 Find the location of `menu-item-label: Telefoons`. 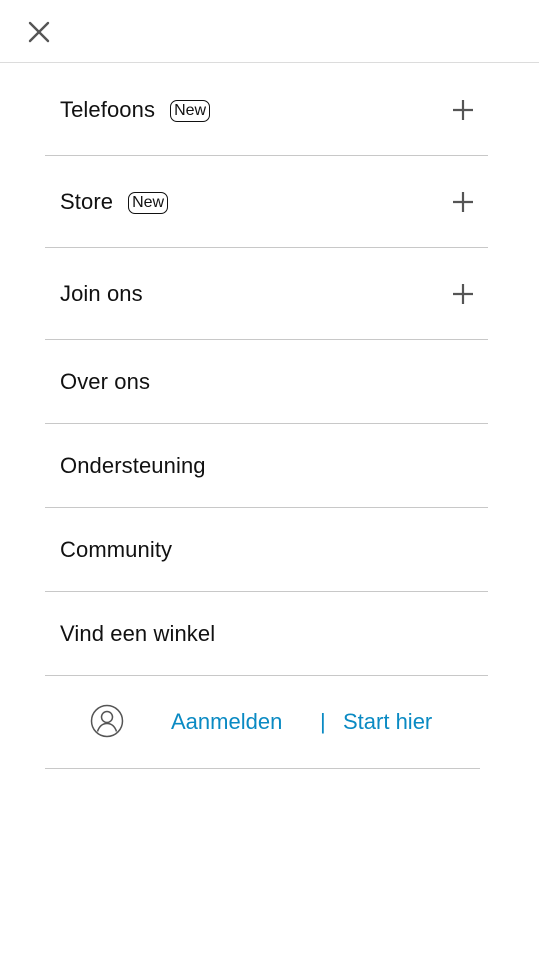

menu-item-label: Telefoons is located at coordinates (108, 109).